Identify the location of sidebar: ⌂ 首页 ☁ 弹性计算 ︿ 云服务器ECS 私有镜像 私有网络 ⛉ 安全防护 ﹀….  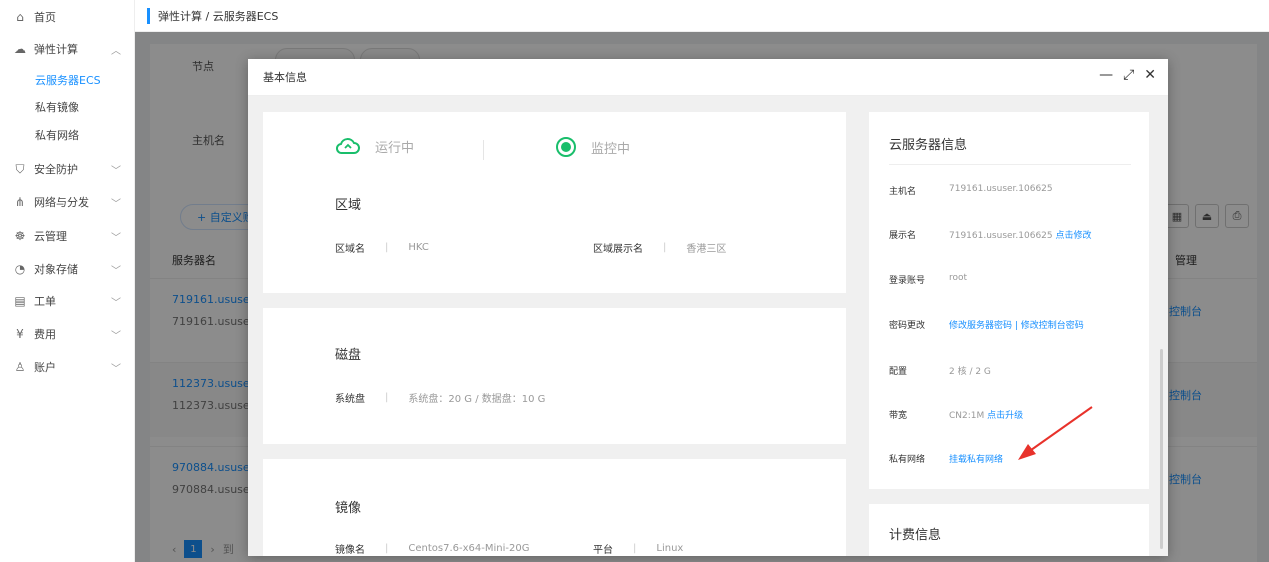
(67, 281).